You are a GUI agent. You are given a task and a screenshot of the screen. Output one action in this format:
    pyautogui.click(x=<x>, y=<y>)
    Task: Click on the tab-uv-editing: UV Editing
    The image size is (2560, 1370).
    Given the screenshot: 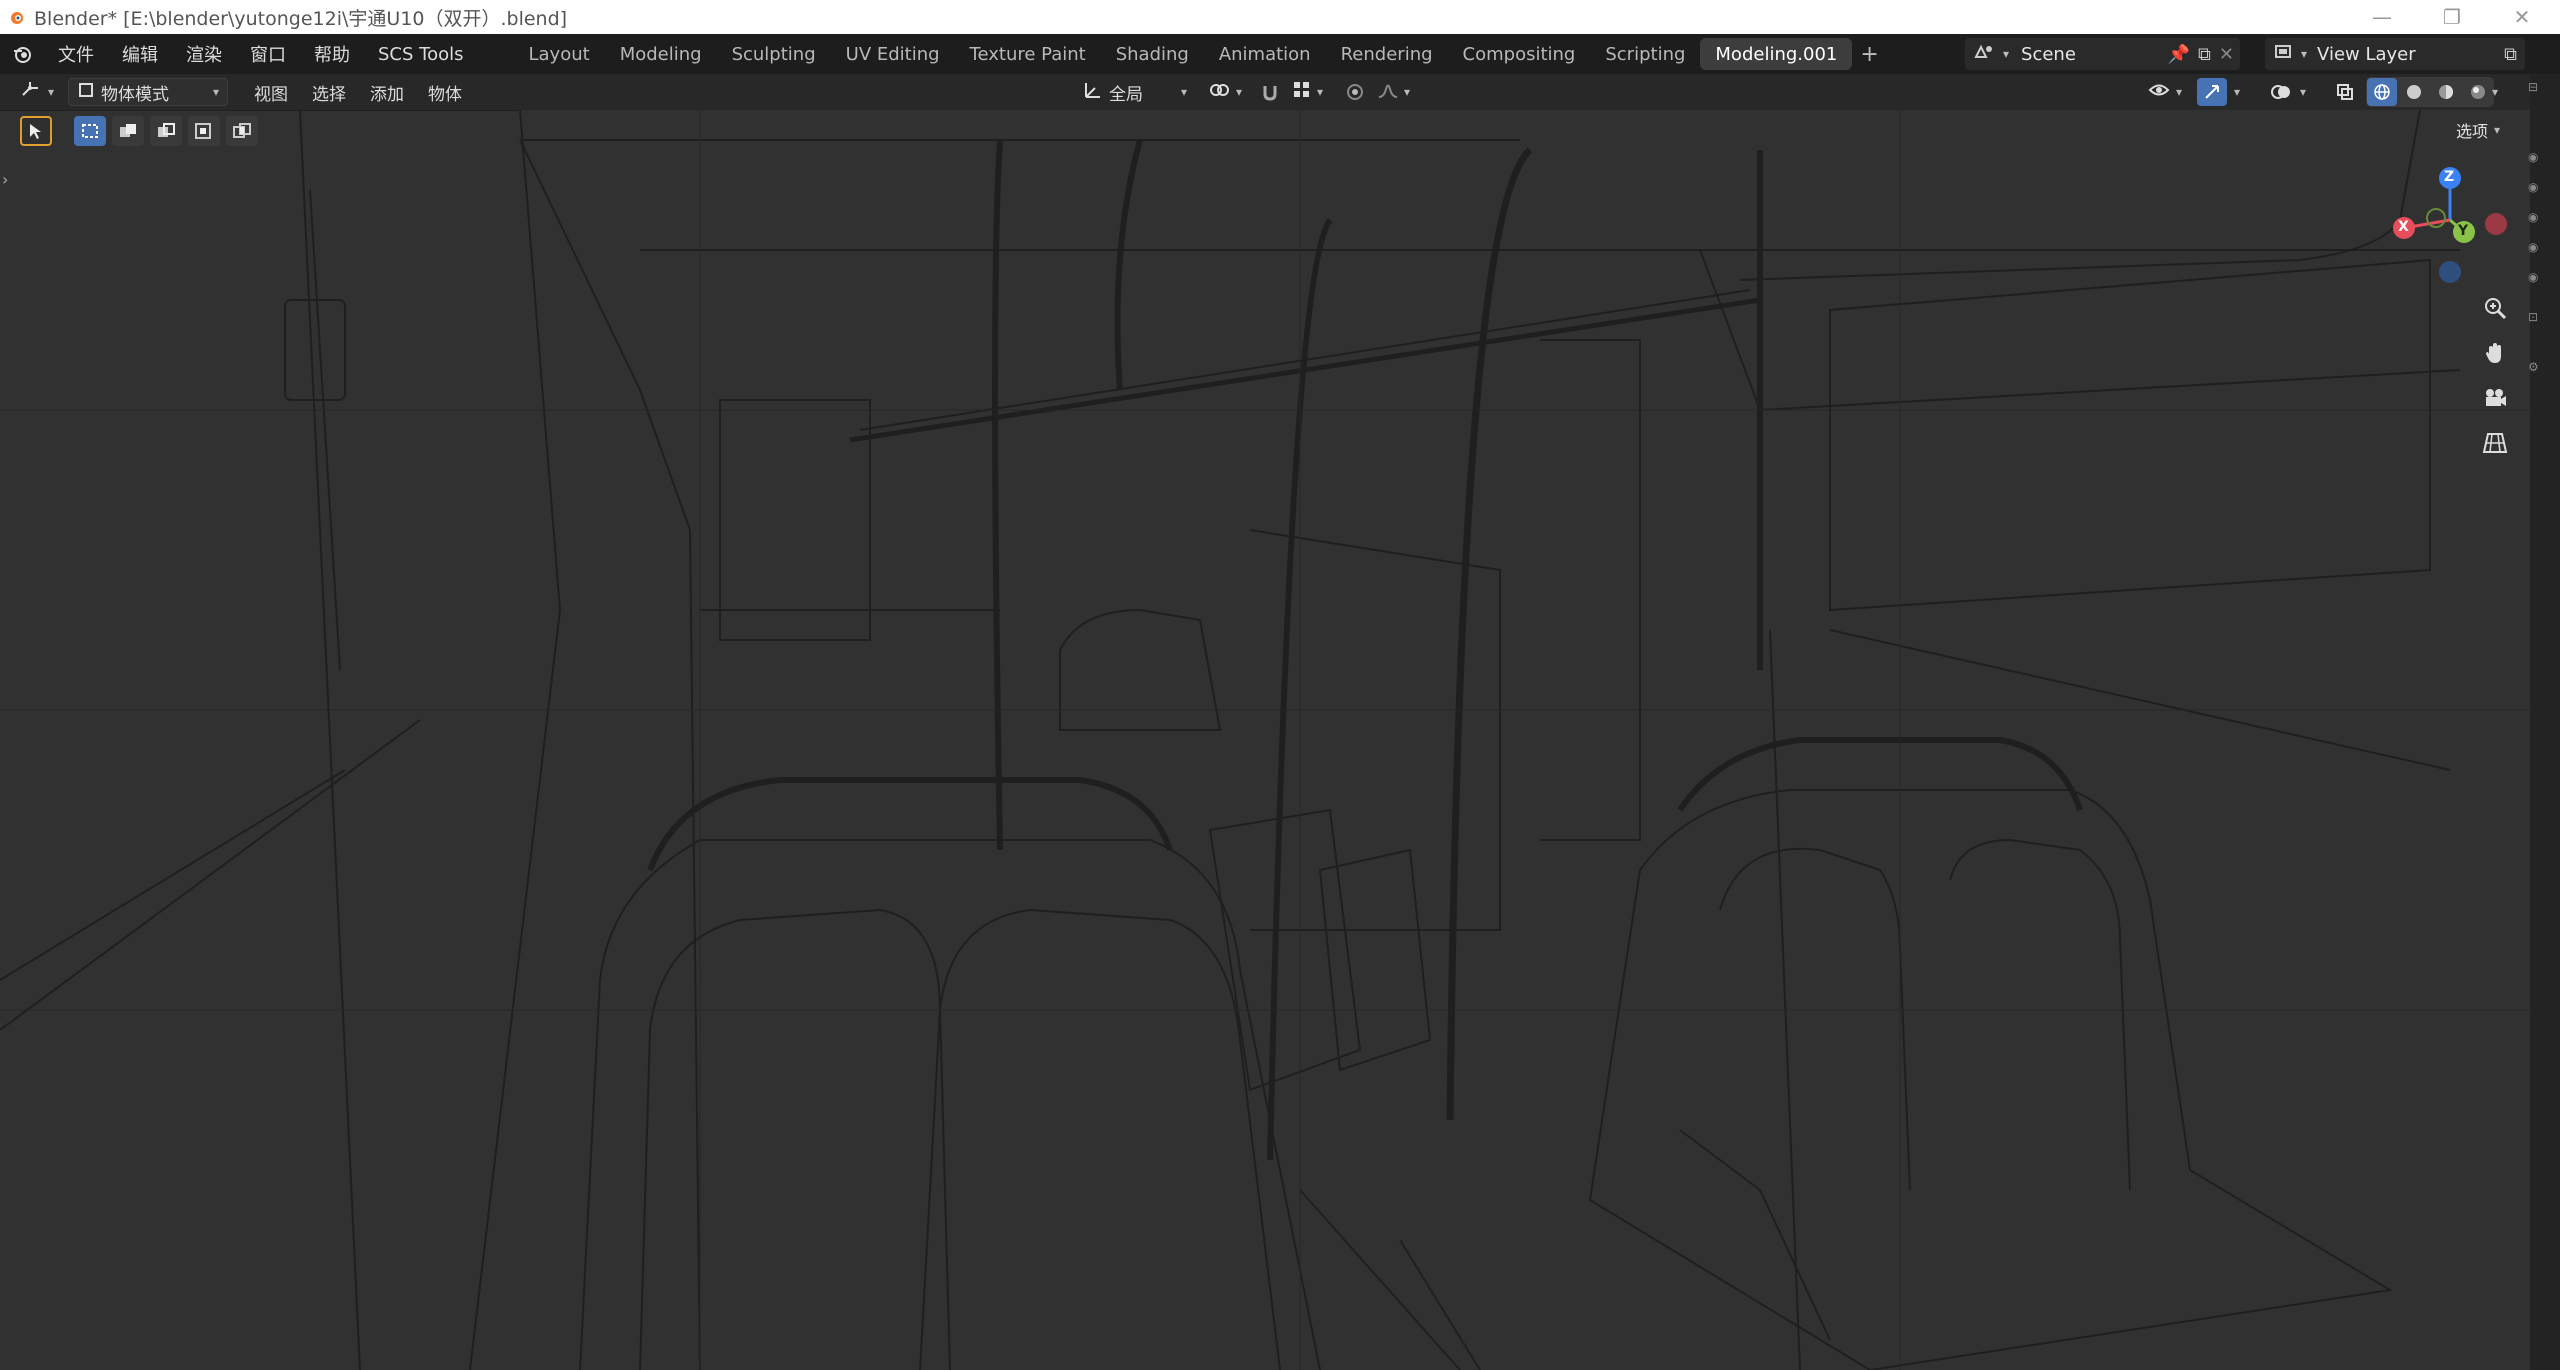 What is the action you would take?
    pyautogui.click(x=893, y=54)
    